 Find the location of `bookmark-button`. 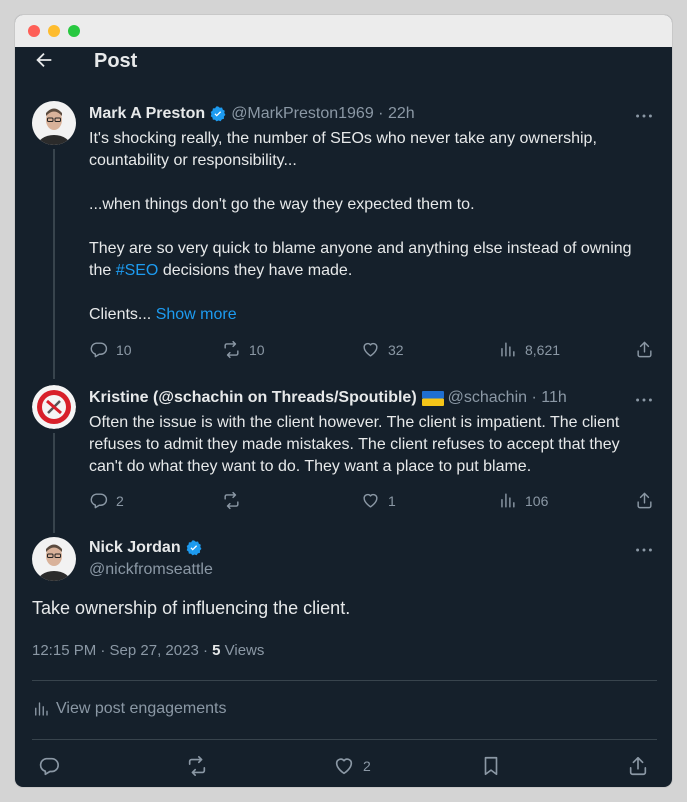

bookmark-button is located at coordinates (491, 766).